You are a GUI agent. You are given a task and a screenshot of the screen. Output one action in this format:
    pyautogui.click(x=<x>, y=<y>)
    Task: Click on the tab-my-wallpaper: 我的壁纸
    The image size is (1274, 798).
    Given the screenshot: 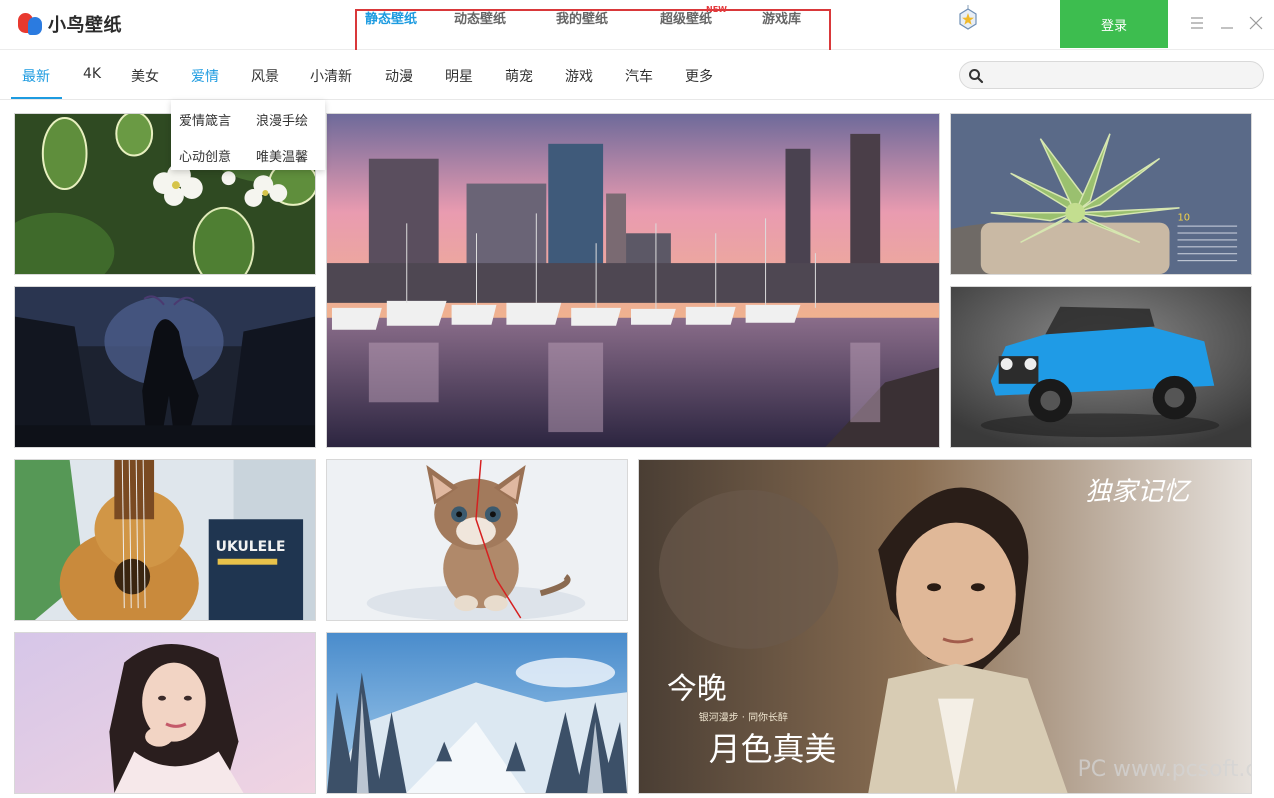 What is the action you would take?
    pyautogui.click(x=582, y=17)
    